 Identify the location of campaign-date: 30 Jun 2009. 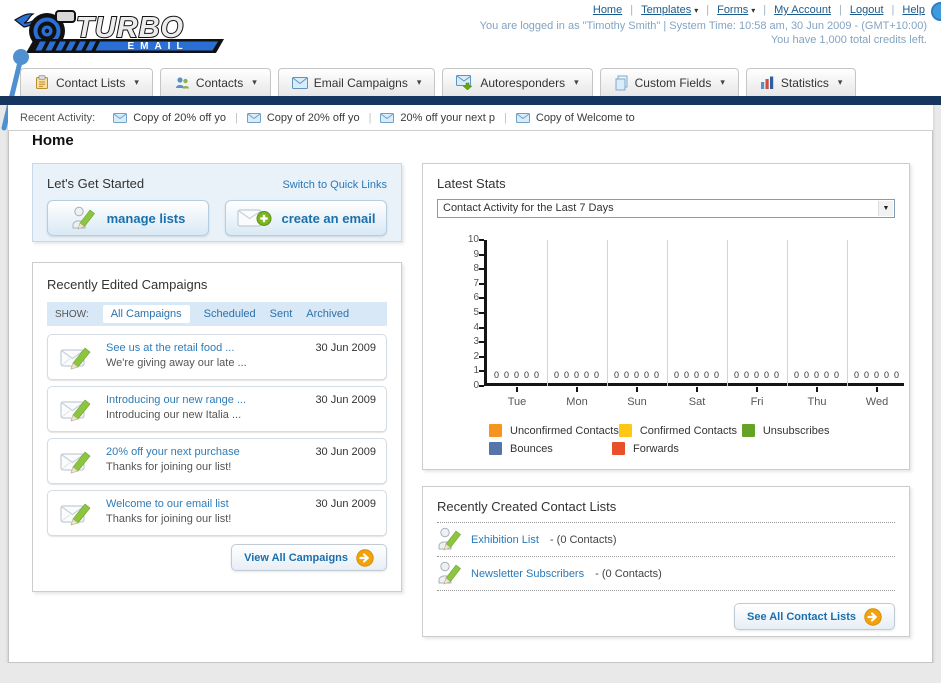
(345, 400).